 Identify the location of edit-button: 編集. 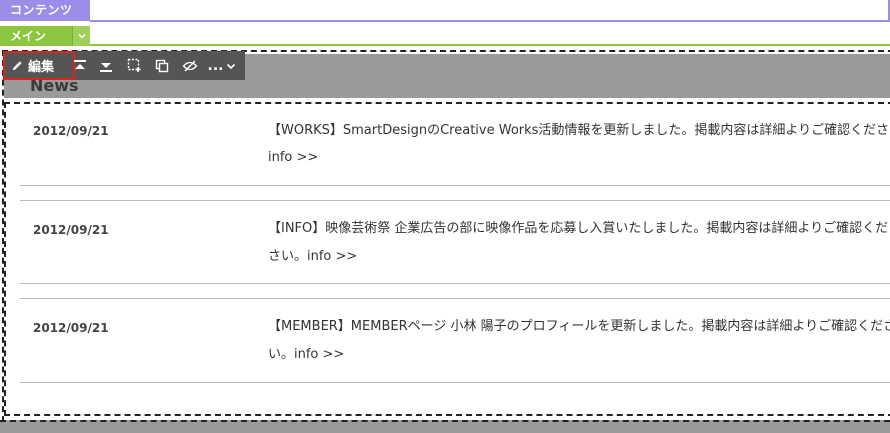
(39, 65).